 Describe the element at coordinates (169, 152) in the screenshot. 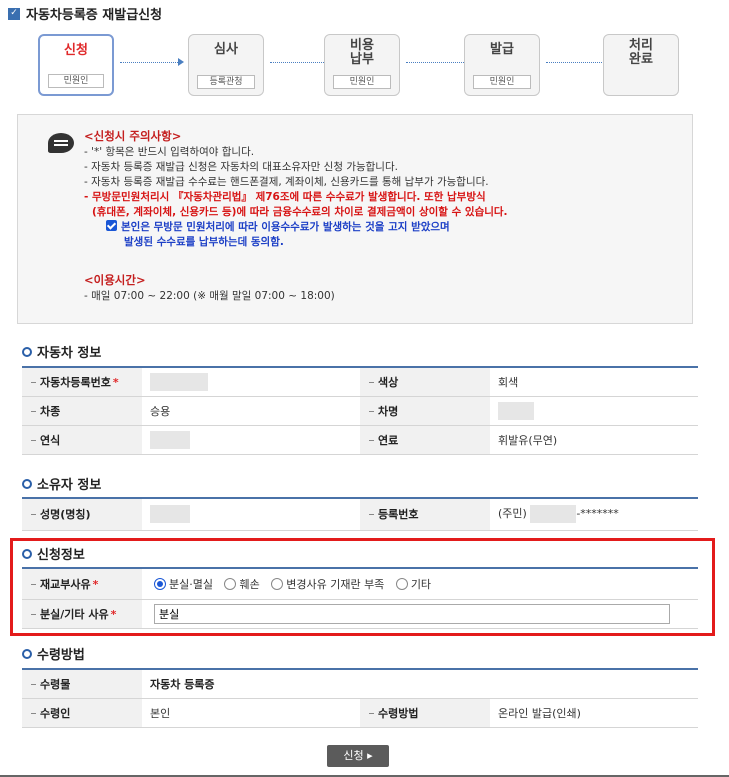

I see `notice-line: - '*' 항목은 반드시 입력하여야 합니다.` at that location.